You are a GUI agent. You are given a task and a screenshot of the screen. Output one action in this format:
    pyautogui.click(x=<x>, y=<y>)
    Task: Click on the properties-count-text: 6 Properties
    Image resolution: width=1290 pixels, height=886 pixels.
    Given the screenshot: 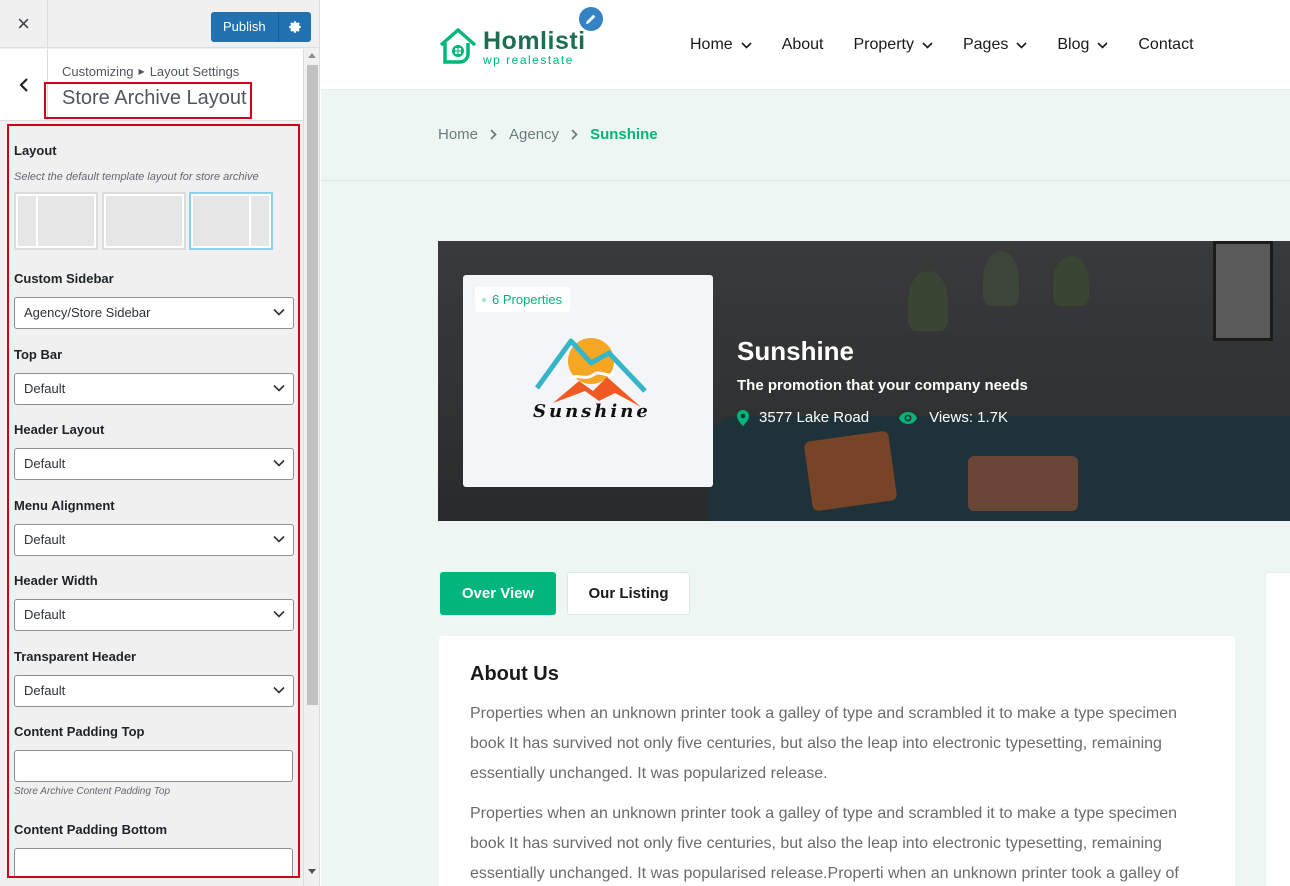 What is the action you would take?
    pyautogui.click(x=527, y=299)
    